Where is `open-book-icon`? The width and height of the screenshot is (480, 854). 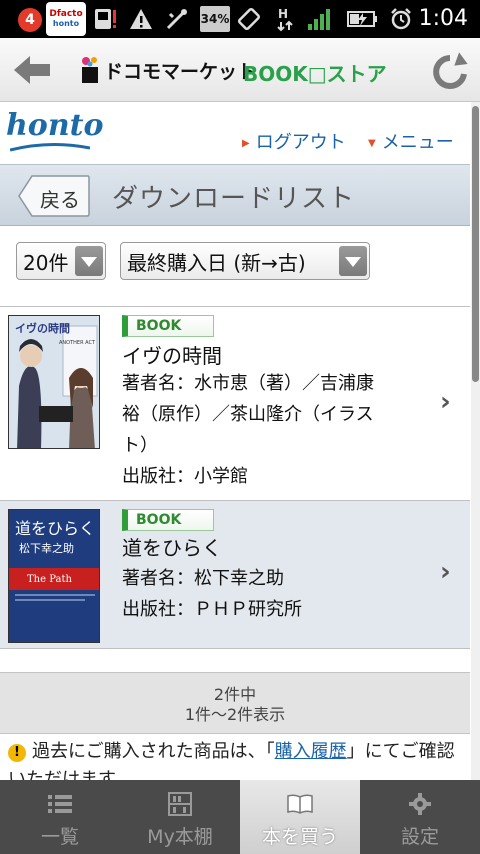 open-book-icon is located at coordinates (300, 804).